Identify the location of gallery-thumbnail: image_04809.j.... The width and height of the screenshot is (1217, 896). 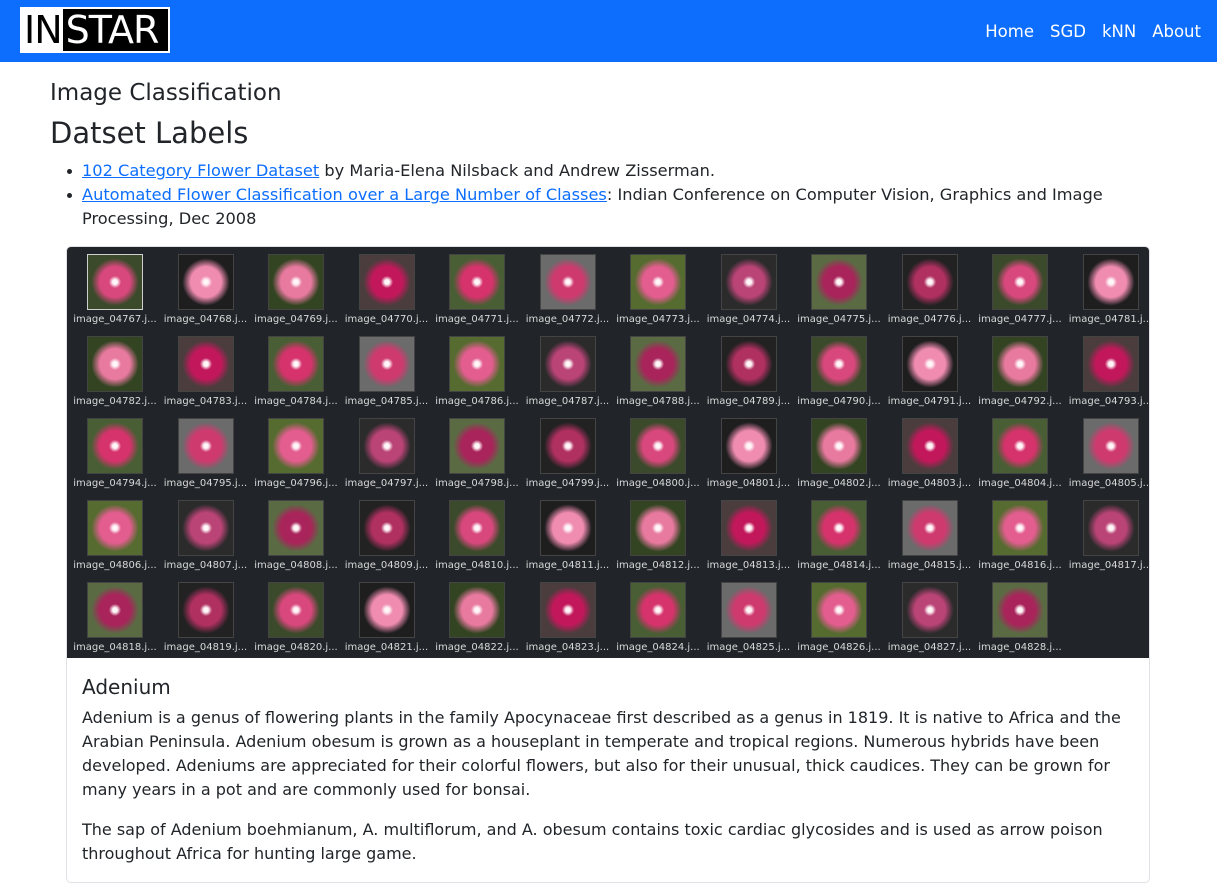
(387, 534).